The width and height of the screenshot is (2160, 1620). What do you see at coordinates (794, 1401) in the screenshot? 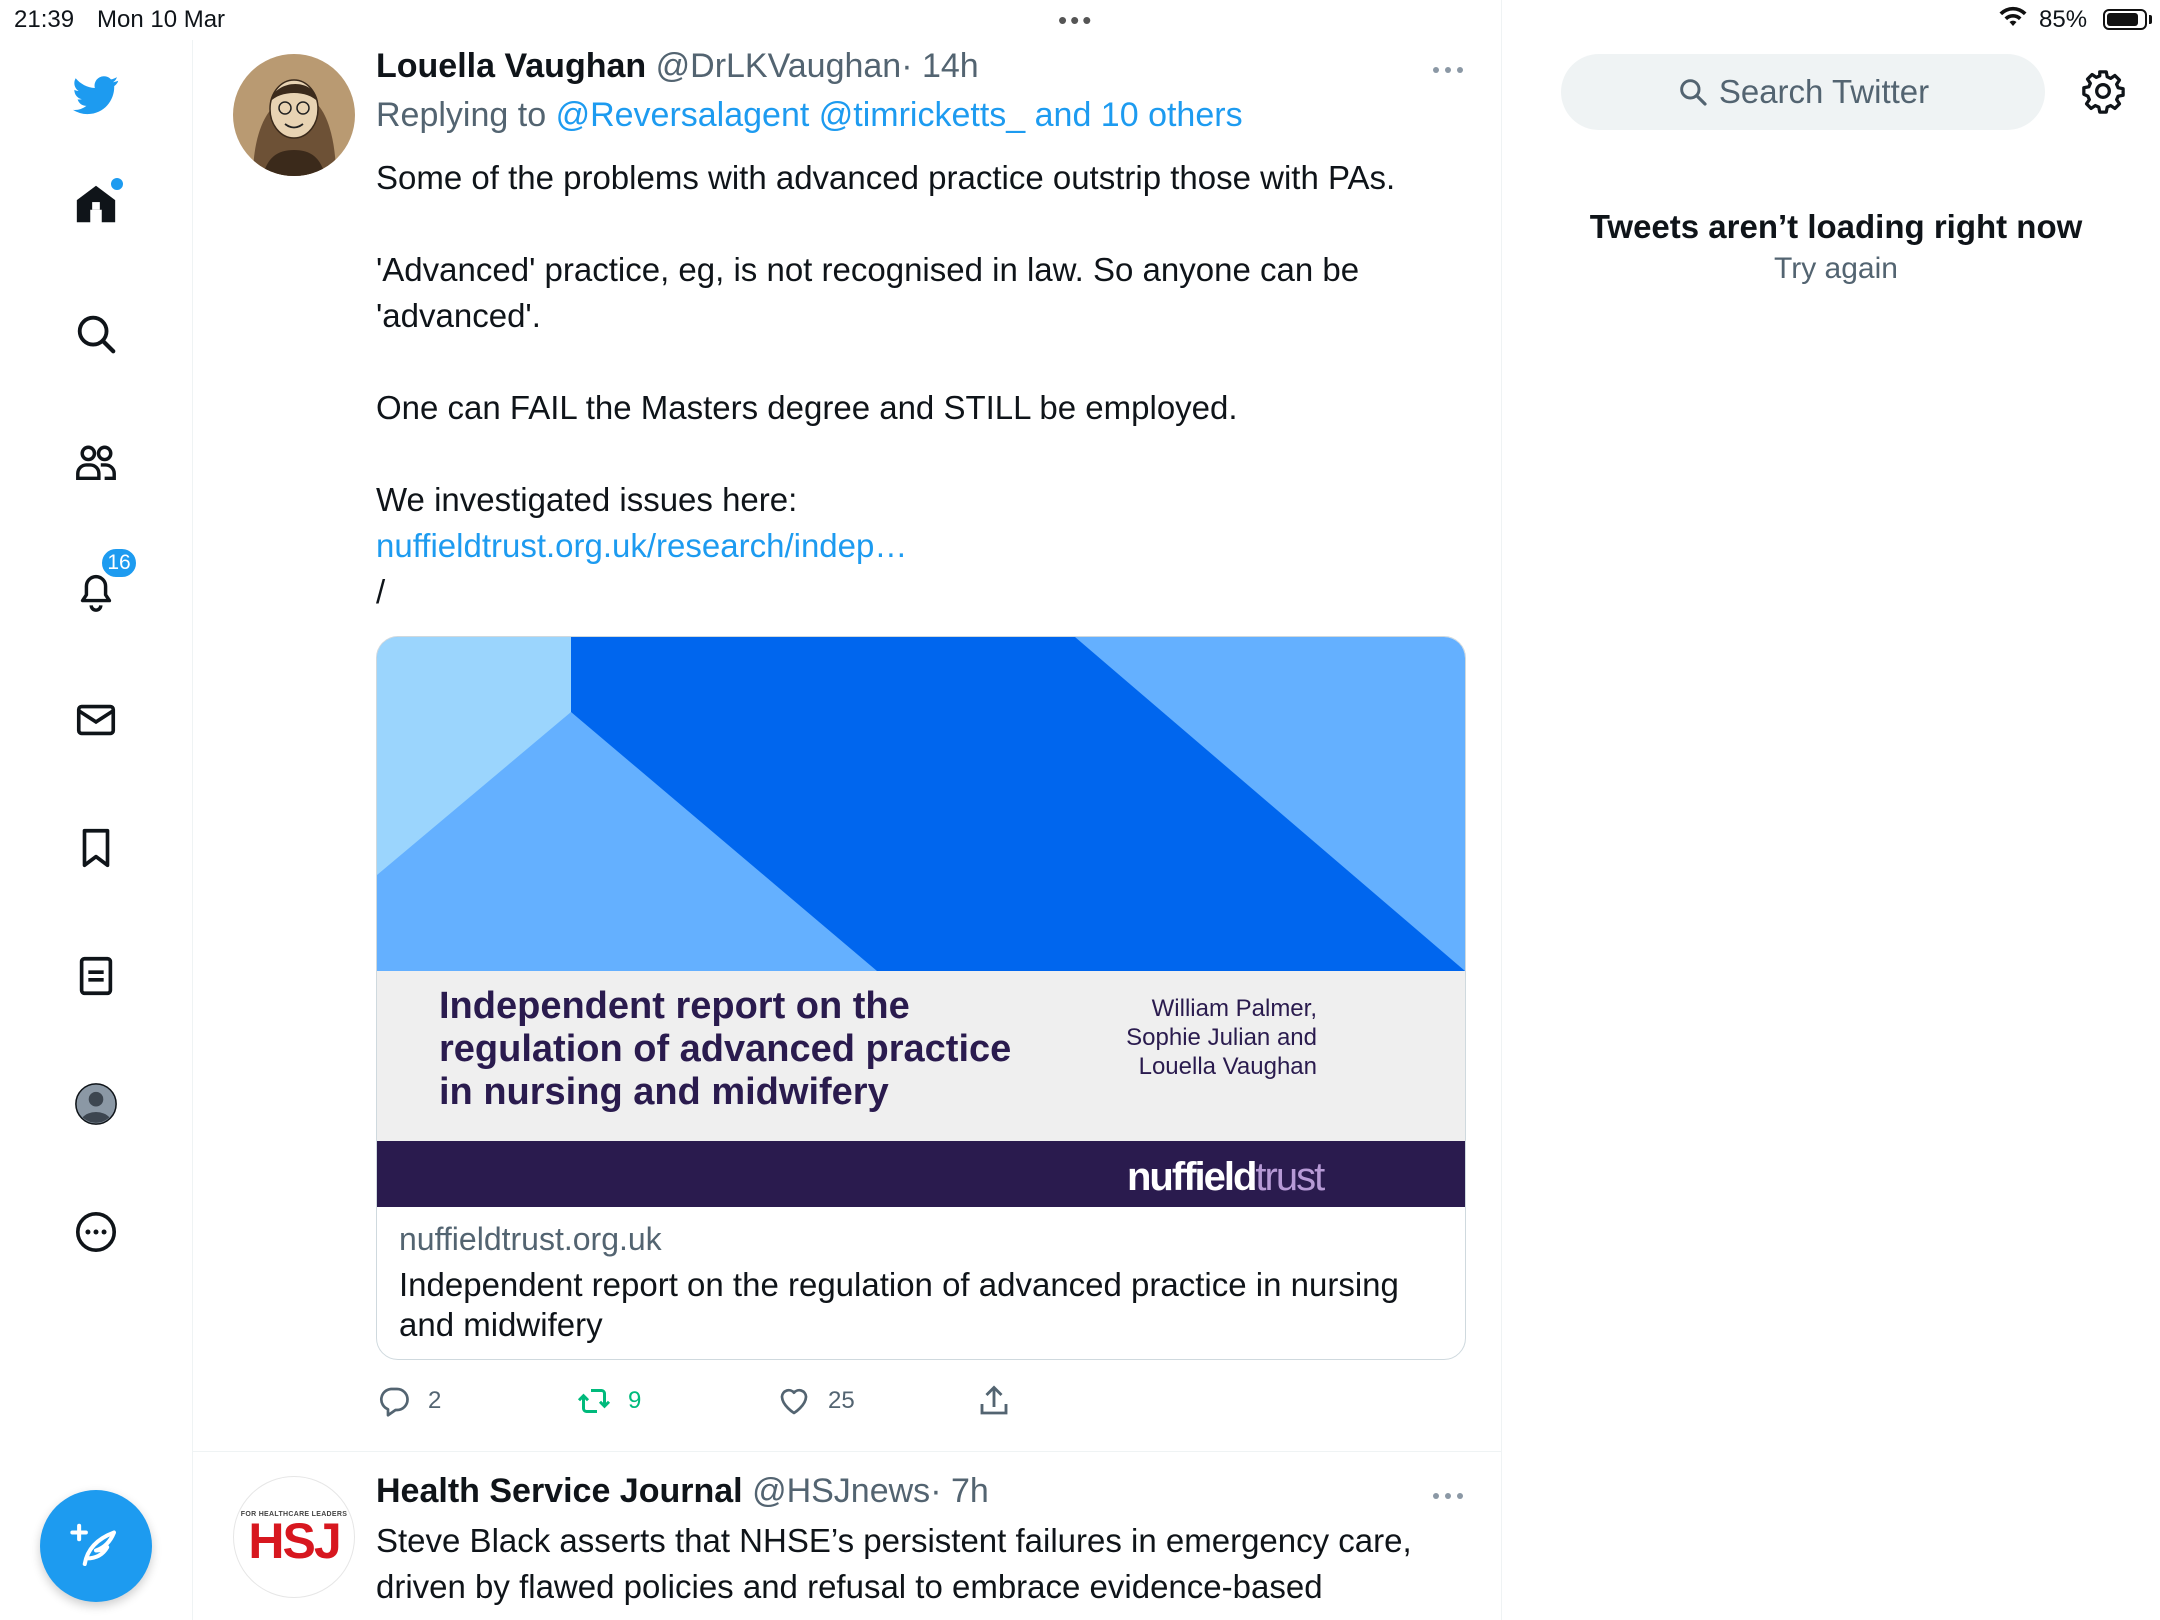
I see `heart-icon` at bounding box center [794, 1401].